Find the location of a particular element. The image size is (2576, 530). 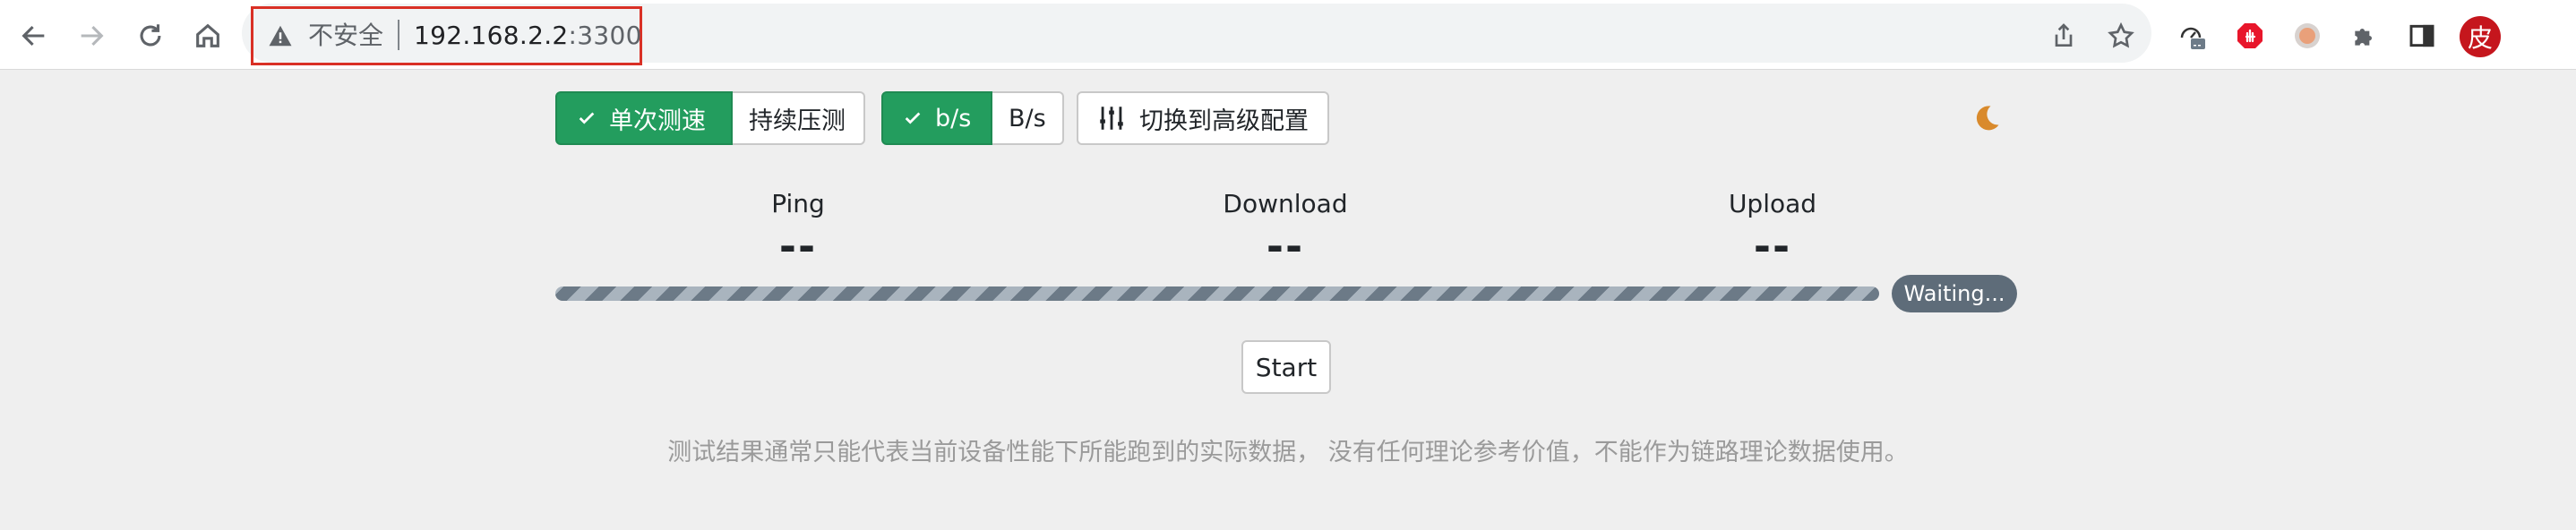

back-icon is located at coordinates (34, 36).